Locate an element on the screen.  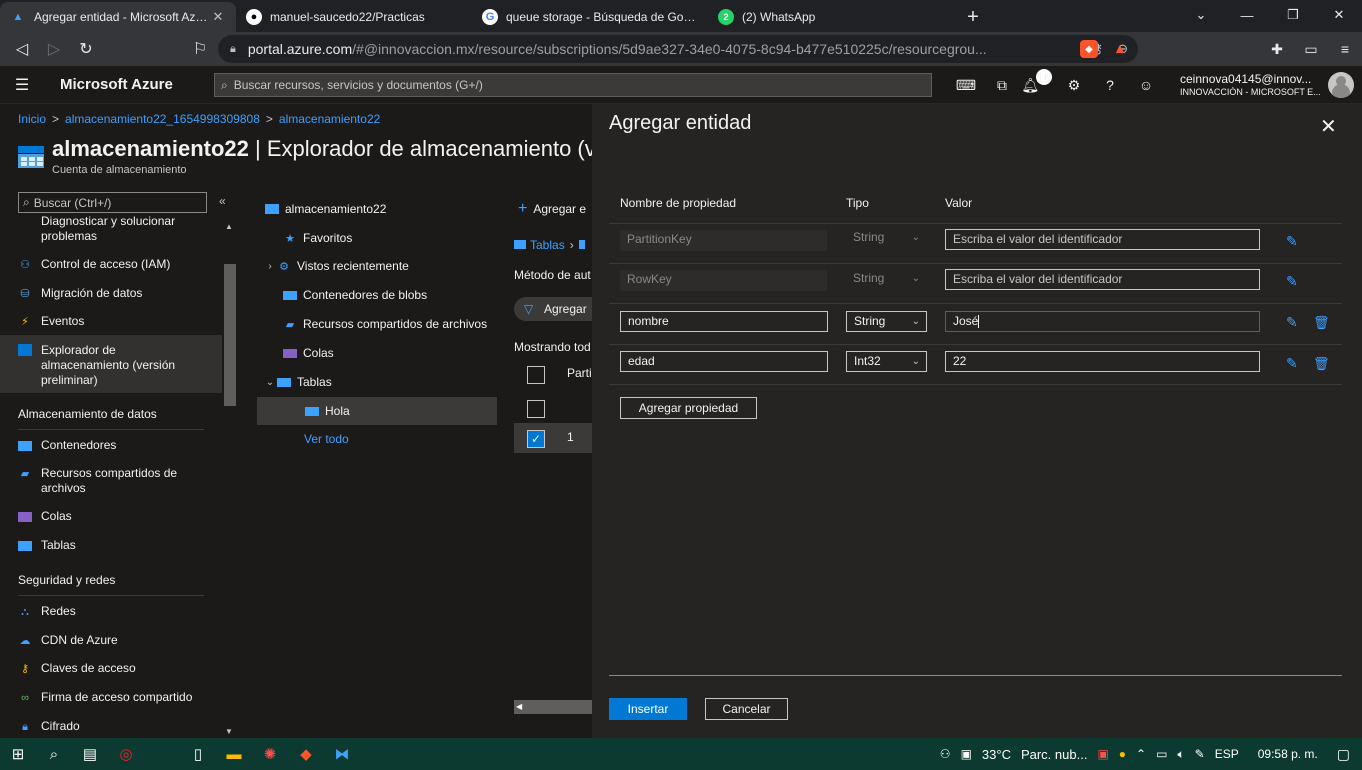
horizontal-scrollbar: ◀ is located at coordinates (553, 707).